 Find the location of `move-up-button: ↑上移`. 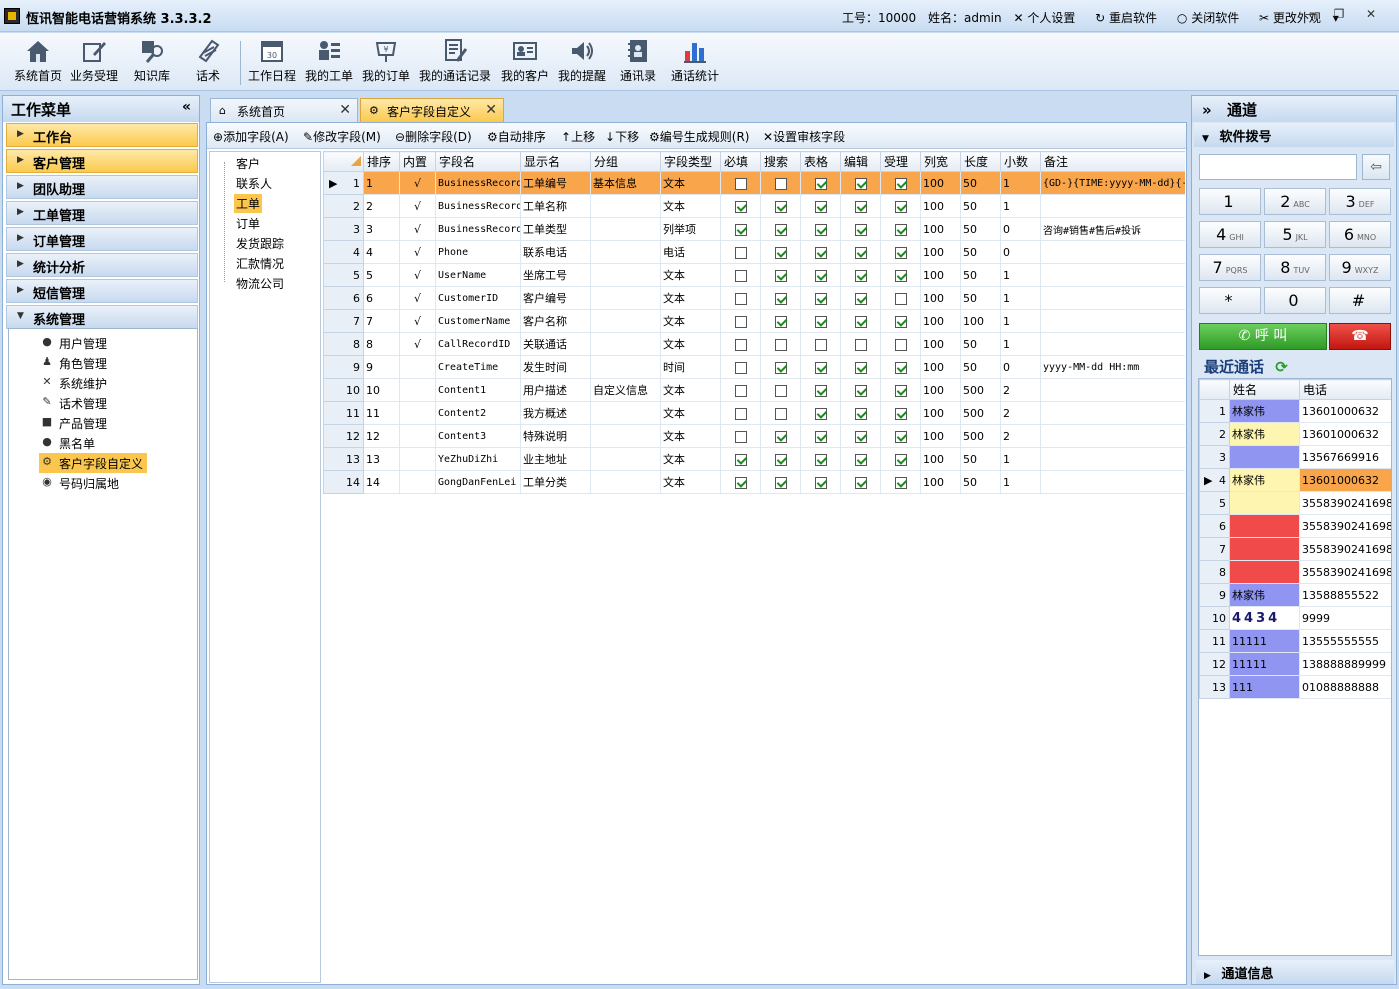

move-up-button: ↑上移 is located at coordinates (578, 136).